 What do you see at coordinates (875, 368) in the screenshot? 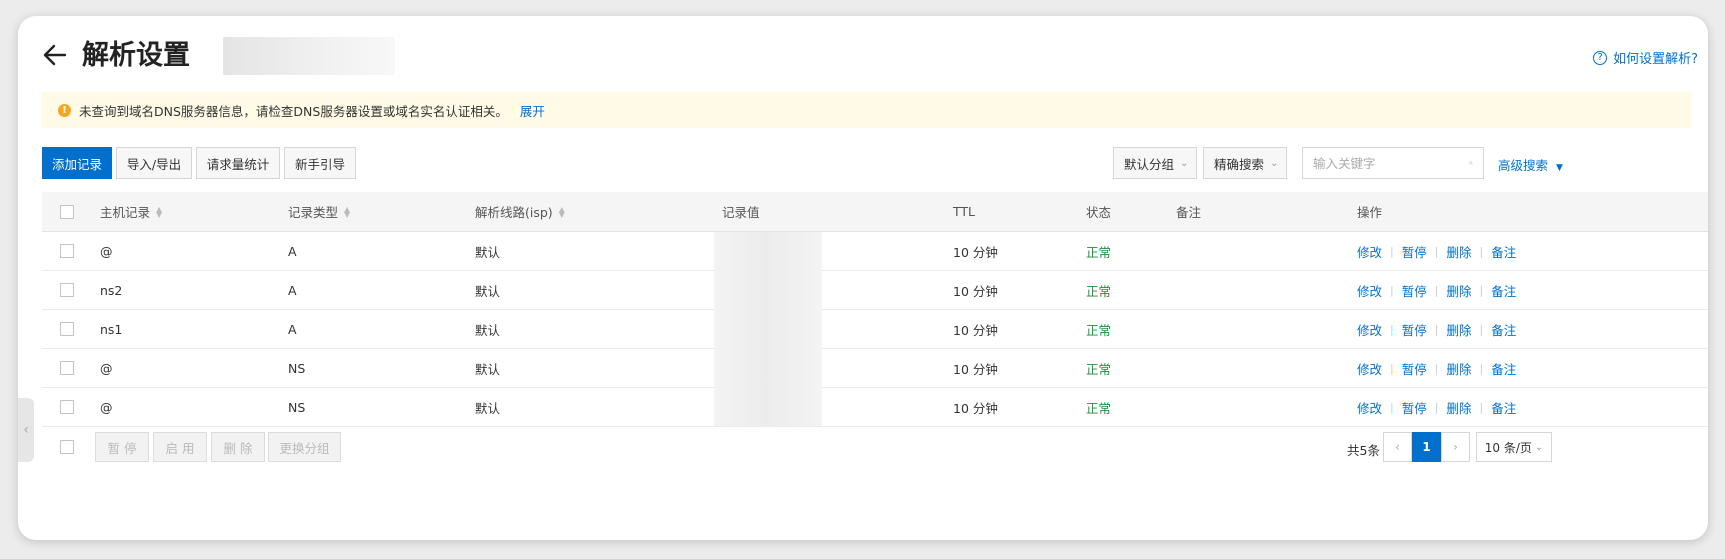
I see `table-row: @ NS 默认 10 分钟 正常 修改 | 暂停 | 删除 | 备注` at bounding box center [875, 368].